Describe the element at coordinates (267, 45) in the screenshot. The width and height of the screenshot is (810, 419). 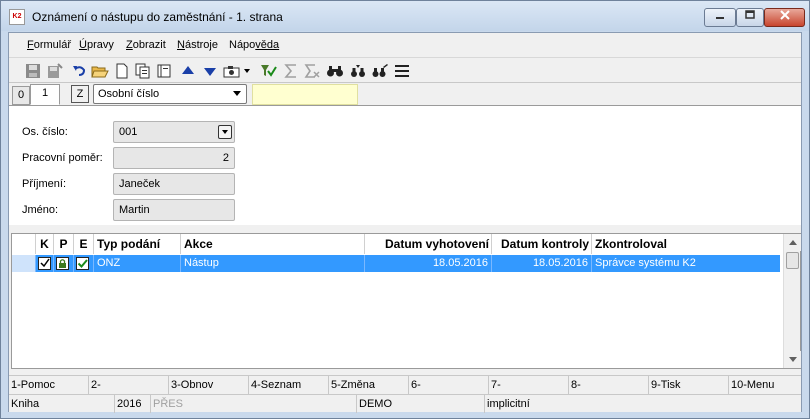
I see `menu-napoveda-key: věda` at that location.